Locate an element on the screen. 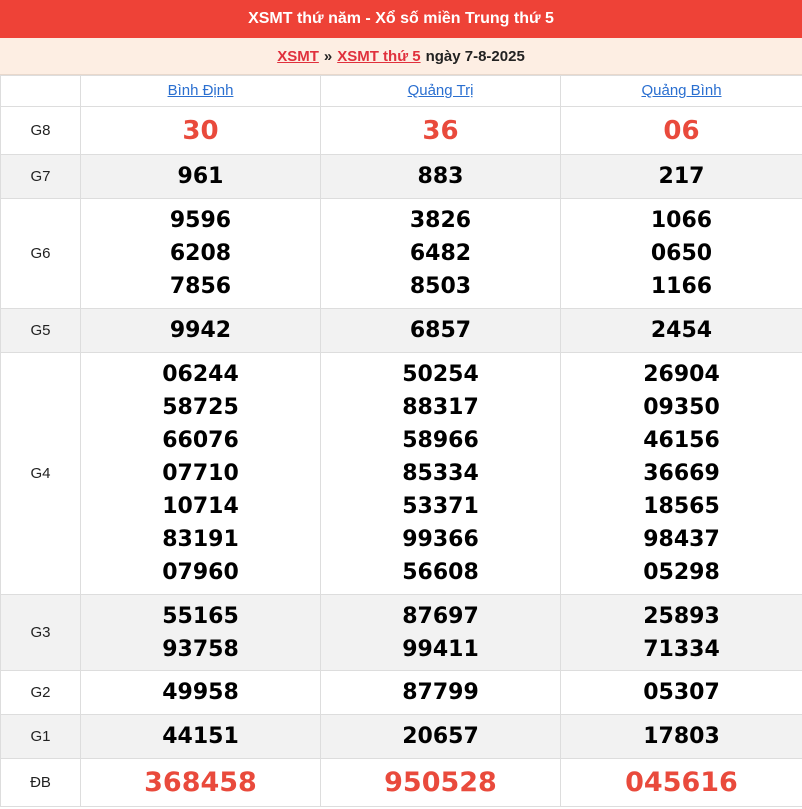 This screenshot has height=809, width=802. prize-number: 18565 is located at coordinates (681, 506).